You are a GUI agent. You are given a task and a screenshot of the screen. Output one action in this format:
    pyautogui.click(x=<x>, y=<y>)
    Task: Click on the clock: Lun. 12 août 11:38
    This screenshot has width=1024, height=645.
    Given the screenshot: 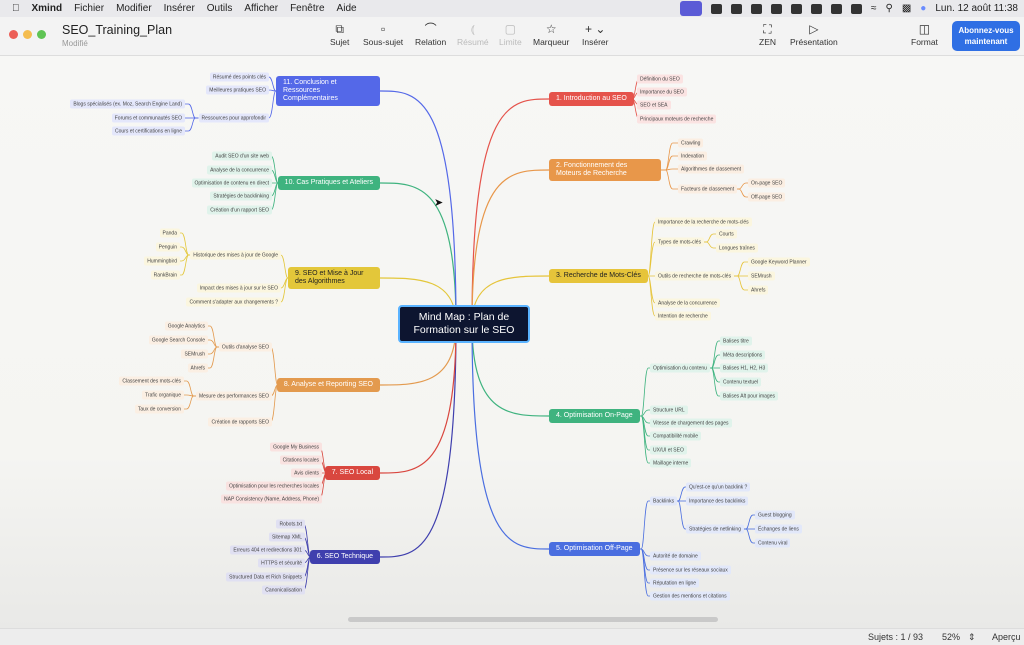 What is the action you would take?
    pyautogui.click(x=976, y=8)
    